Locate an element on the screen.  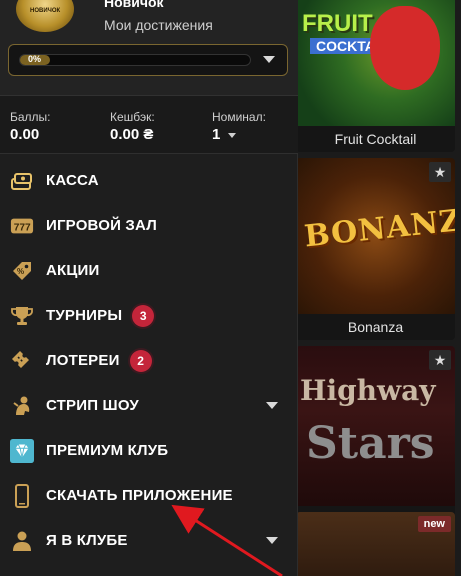
game-art-text: BONANZA is located at coordinates (378, 227).